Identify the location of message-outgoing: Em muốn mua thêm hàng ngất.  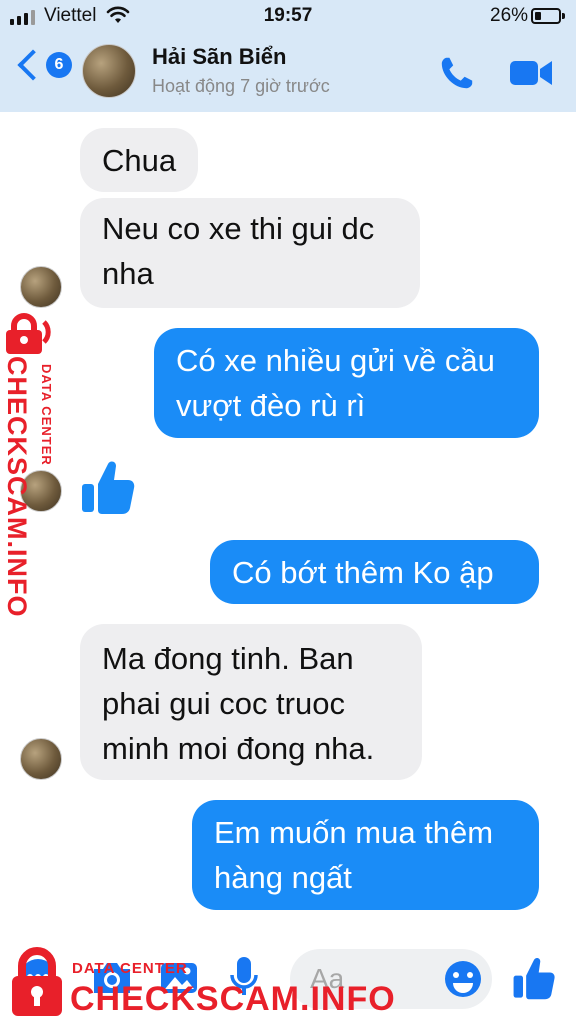
(365, 855).